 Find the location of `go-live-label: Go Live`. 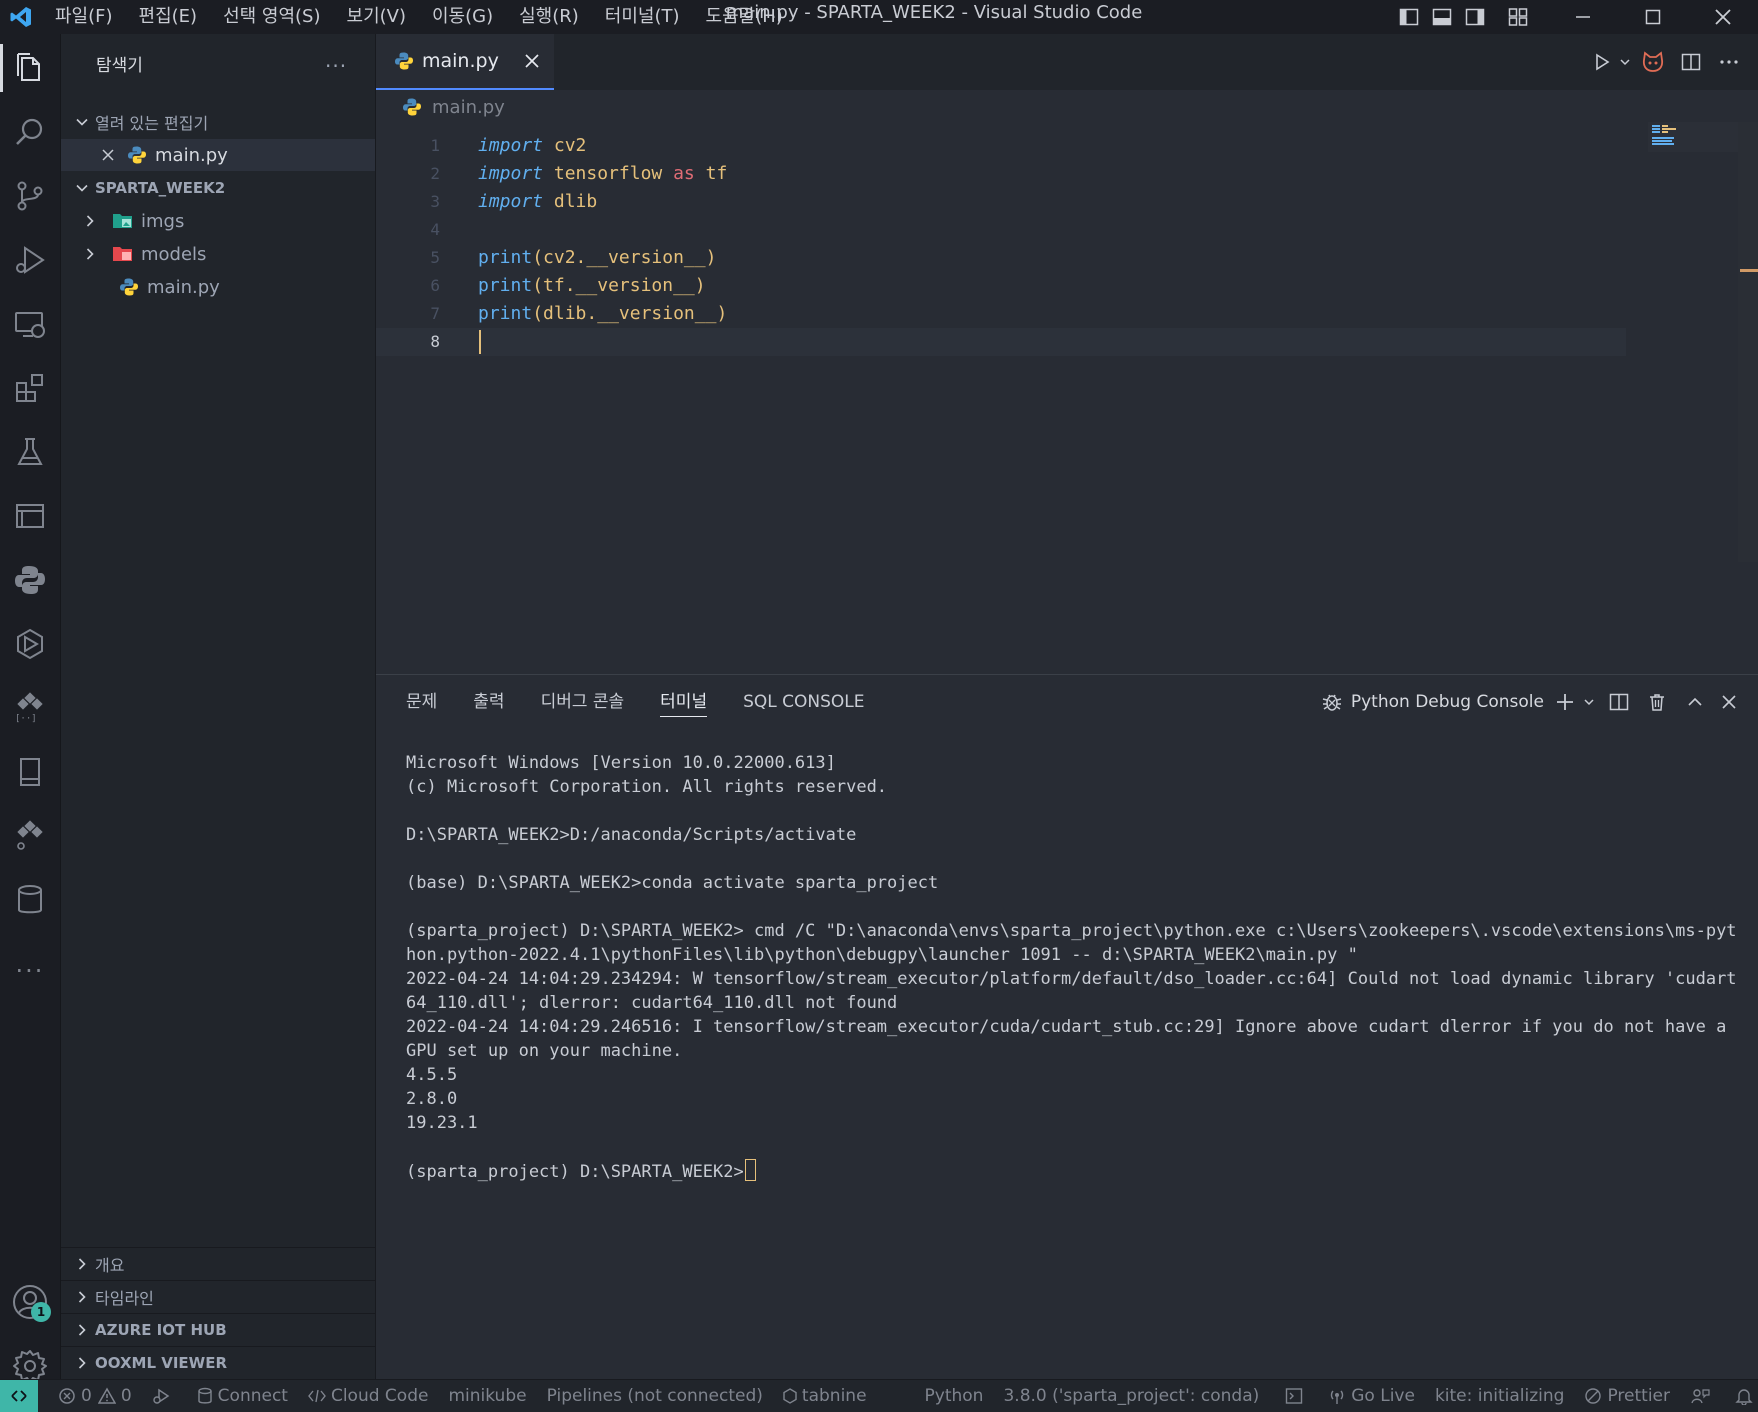

go-live-label: Go Live is located at coordinates (1383, 1396).